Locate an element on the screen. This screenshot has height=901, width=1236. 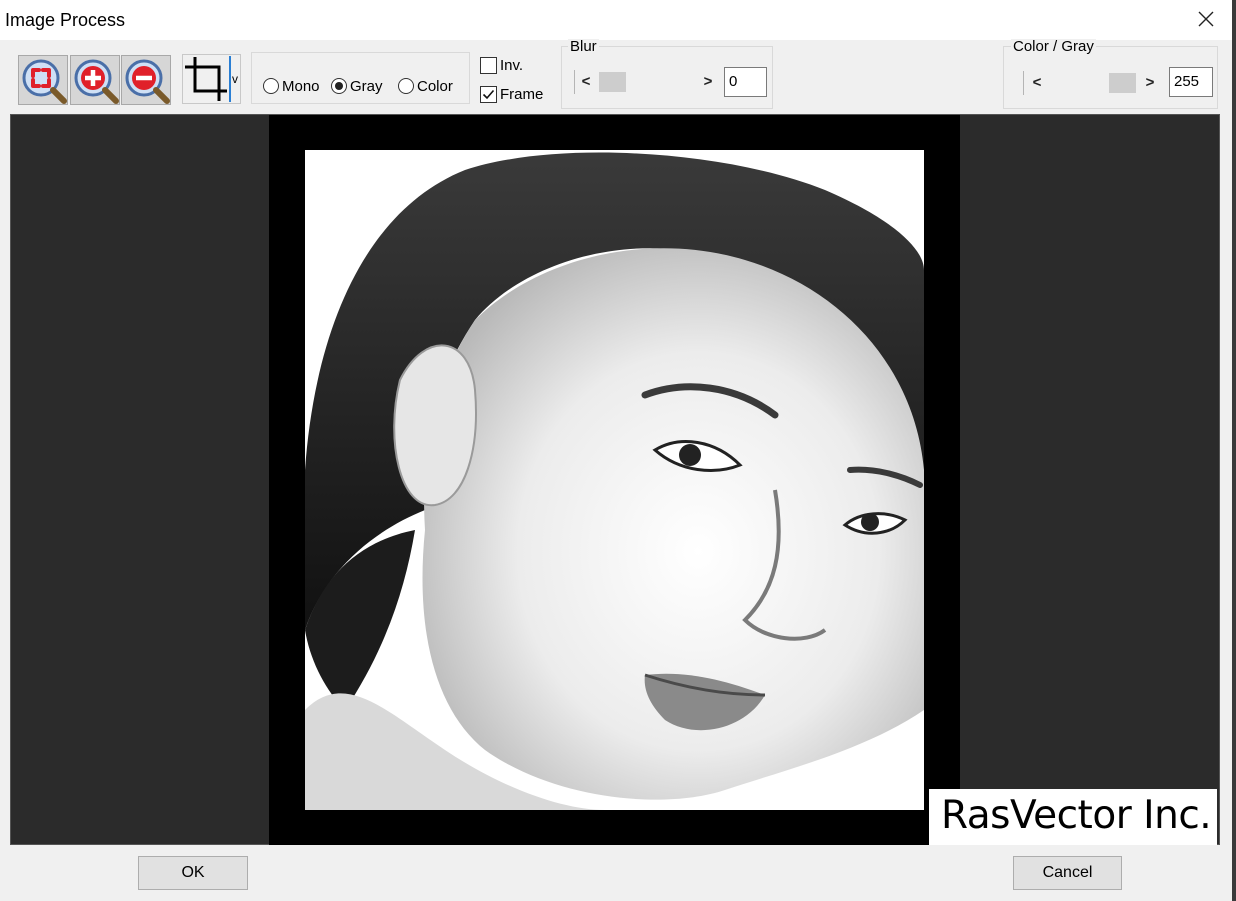
zoom-out-button is located at coordinates (146, 80).